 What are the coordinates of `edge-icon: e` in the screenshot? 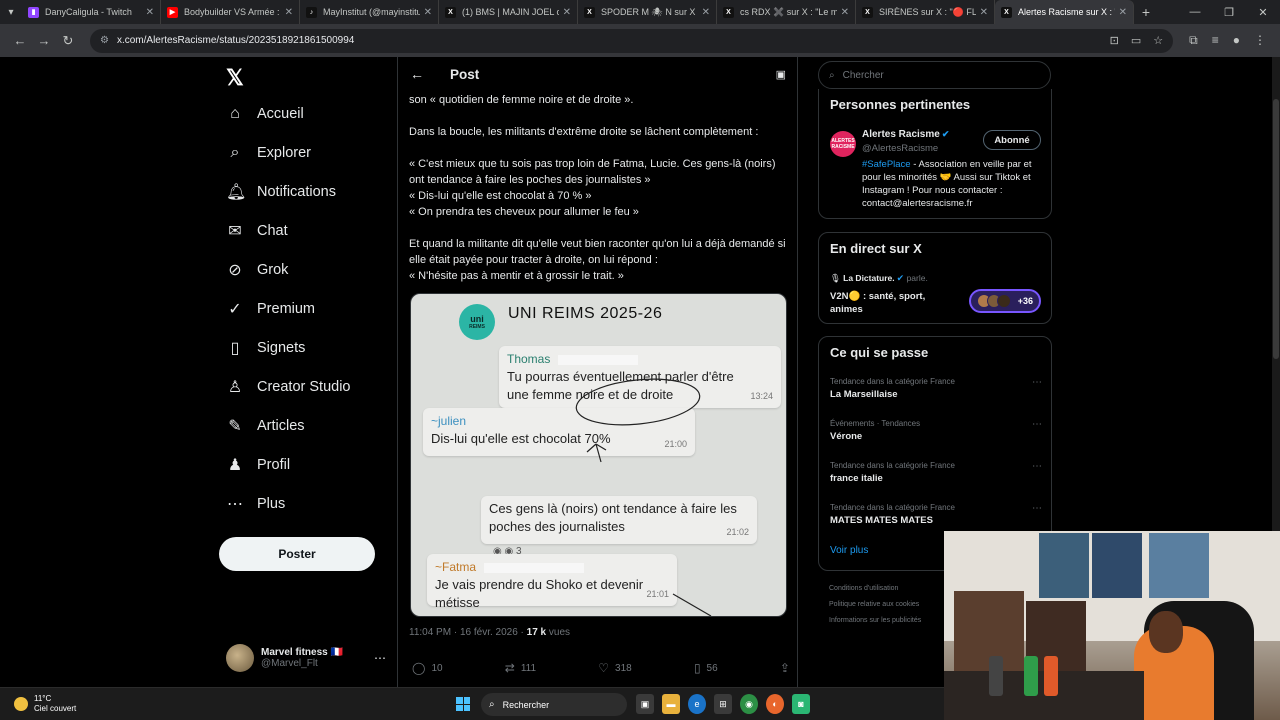 It's located at (697, 704).